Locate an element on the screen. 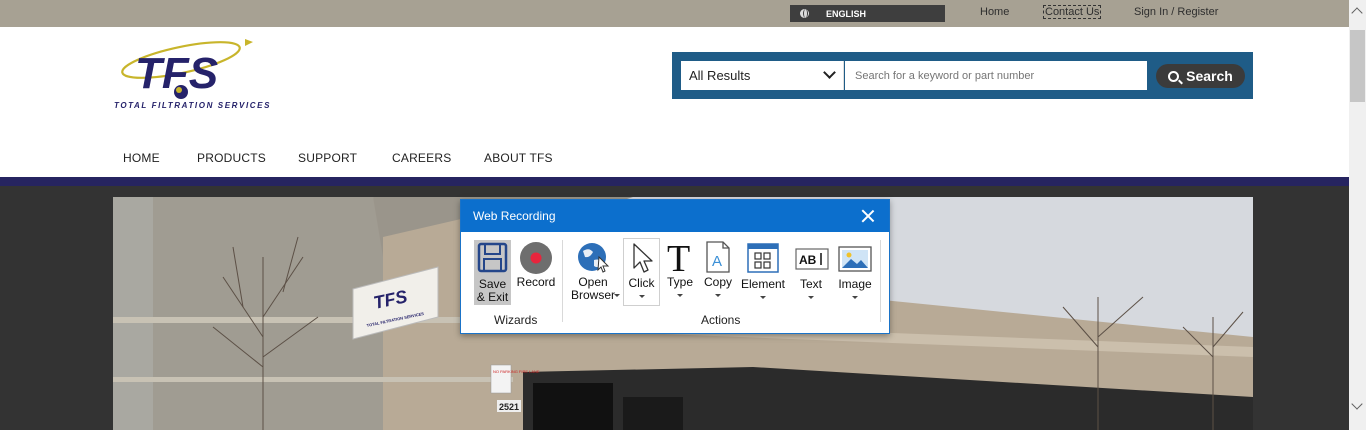  image-caret-icon is located at coordinates (855, 297).